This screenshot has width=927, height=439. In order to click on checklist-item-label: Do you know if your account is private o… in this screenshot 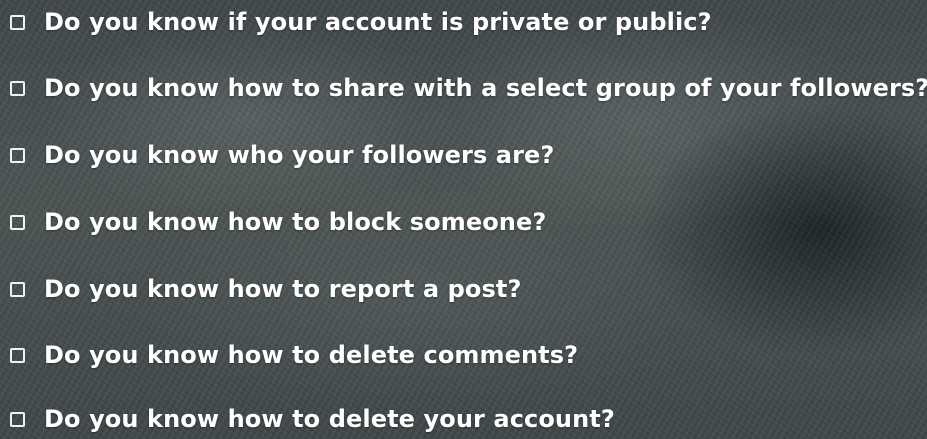, I will do `click(378, 22)`.